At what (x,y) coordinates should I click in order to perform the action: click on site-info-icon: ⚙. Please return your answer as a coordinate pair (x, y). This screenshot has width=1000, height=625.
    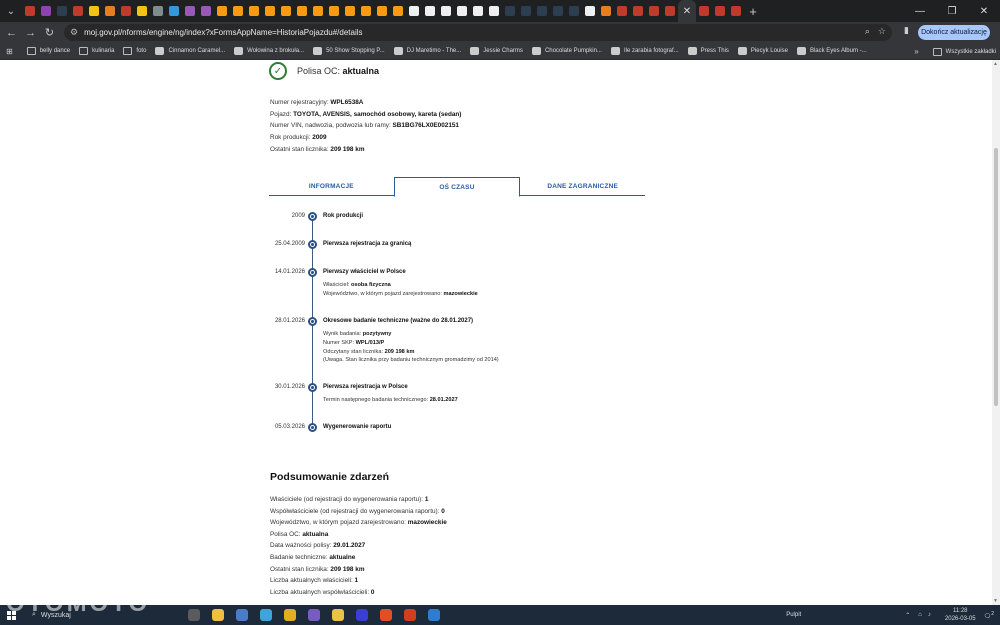
    Looking at the image, I should click on (74, 32).